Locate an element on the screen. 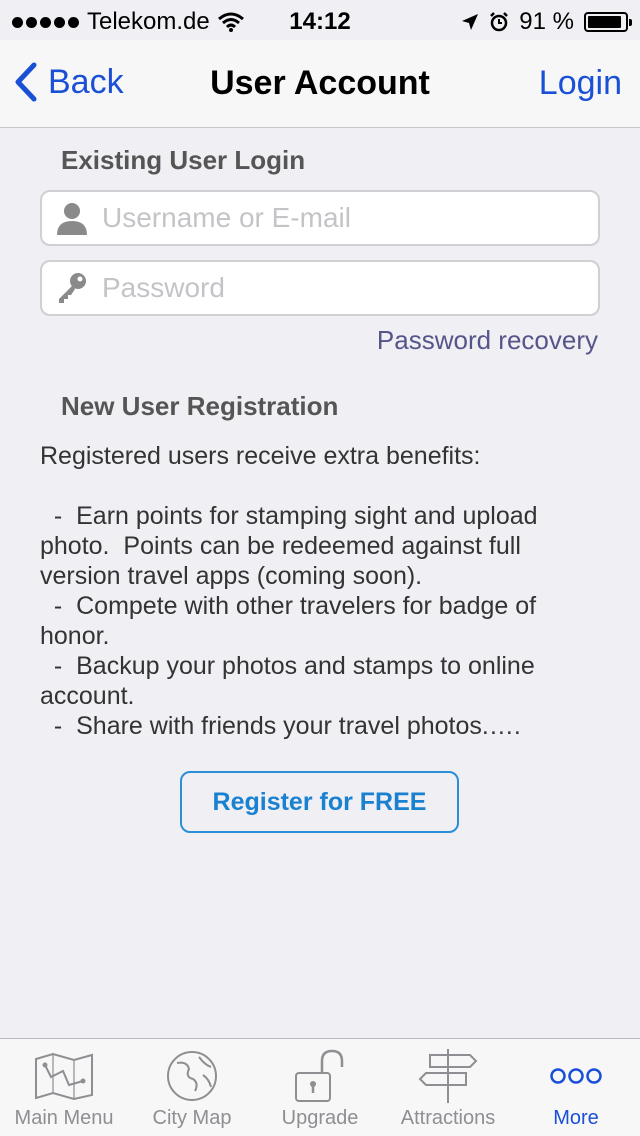 The width and height of the screenshot is (640, 1136). tab-label: More is located at coordinates (576, 1118).